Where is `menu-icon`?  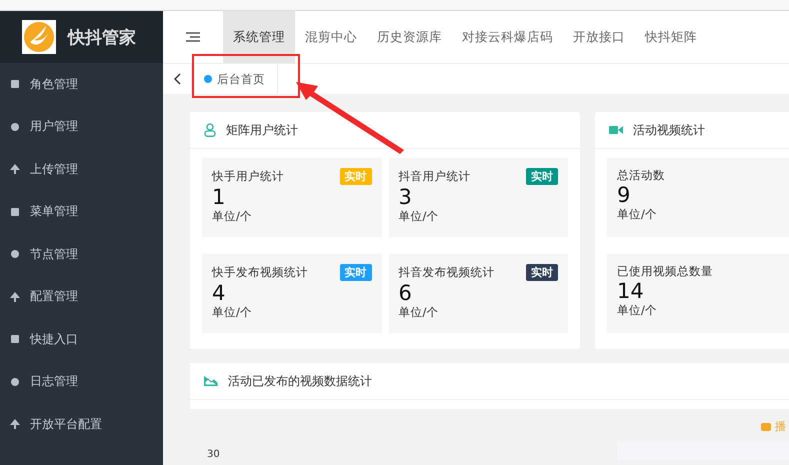
menu-icon is located at coordinates (193, 37).